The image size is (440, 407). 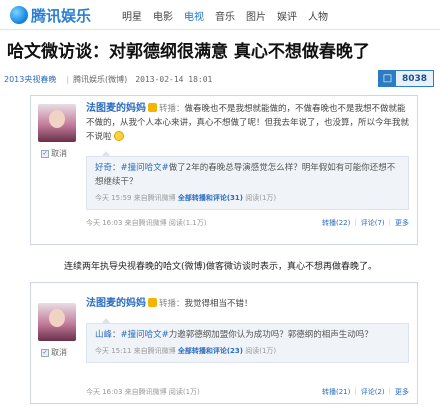 I want to click on forward-button: 转播(21), so click(x=336, y=392).